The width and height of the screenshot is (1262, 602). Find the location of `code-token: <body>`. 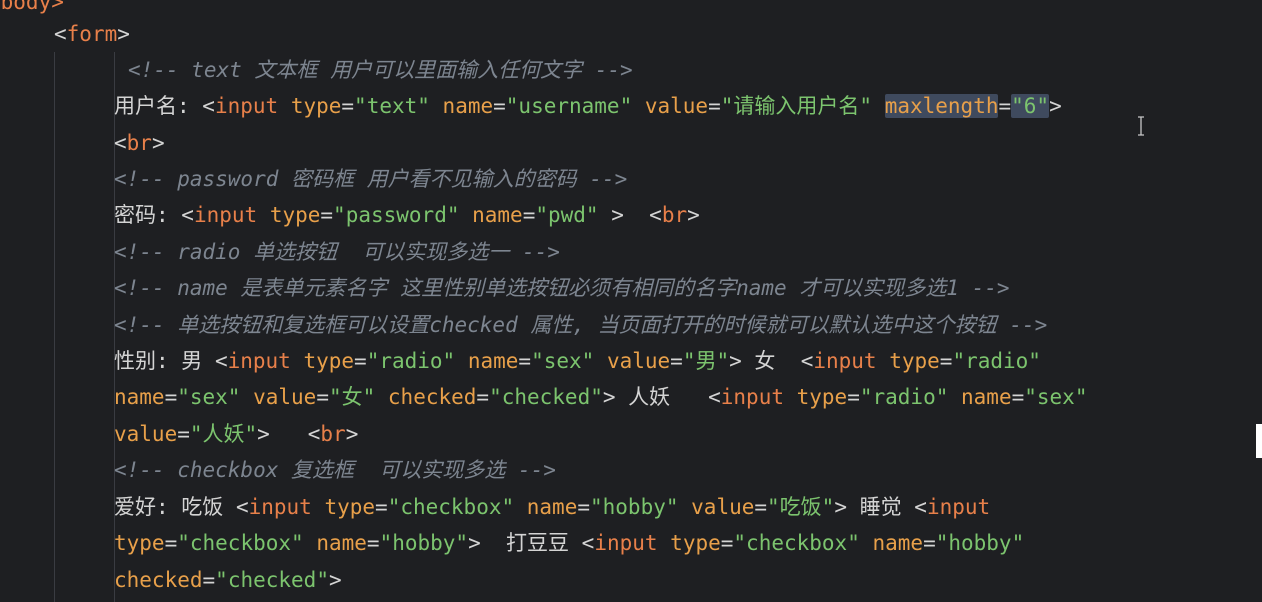

code-token: <body> is located at coordinates (32, 7).